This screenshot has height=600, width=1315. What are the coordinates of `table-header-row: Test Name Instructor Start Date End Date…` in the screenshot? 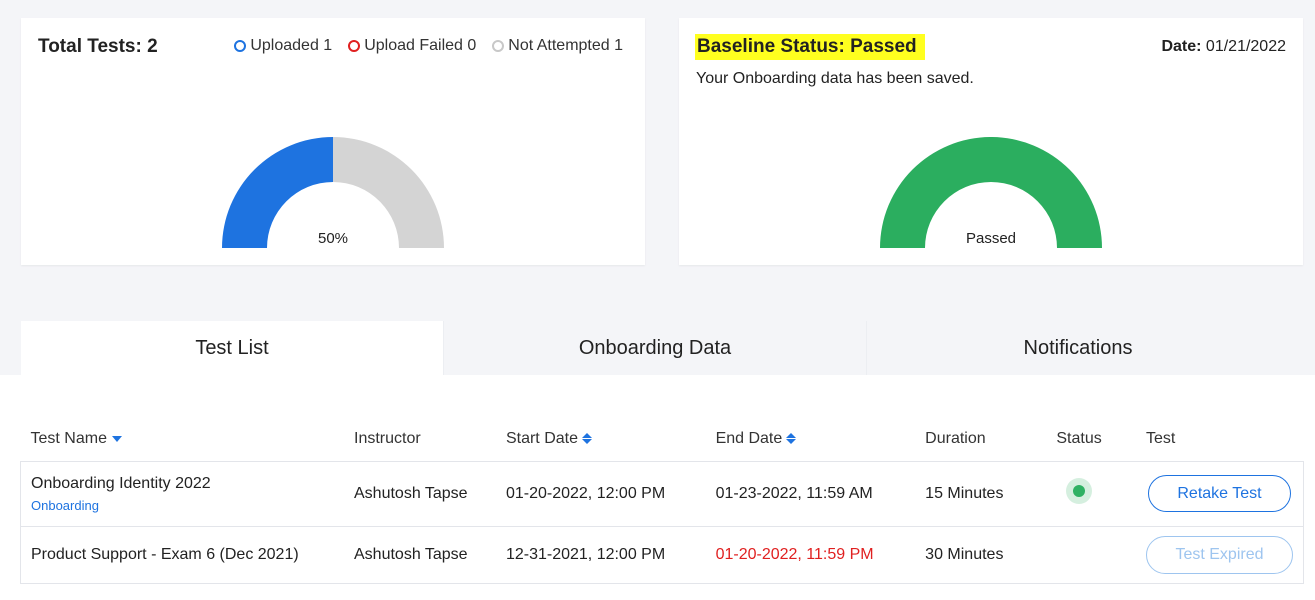 It's located at (662, 439).